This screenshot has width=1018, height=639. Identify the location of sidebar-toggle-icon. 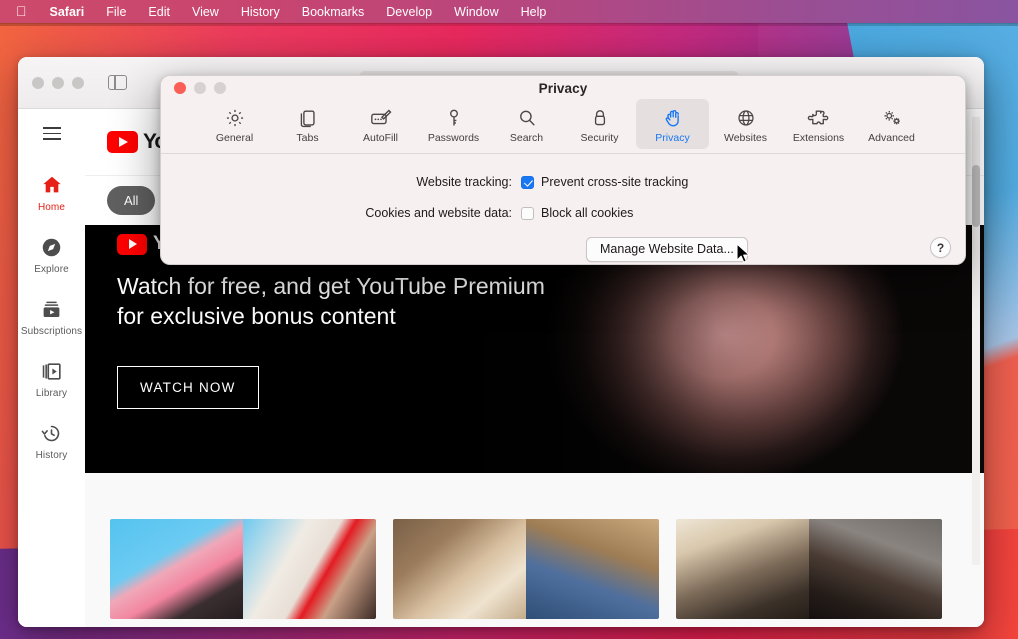
(117, 82).